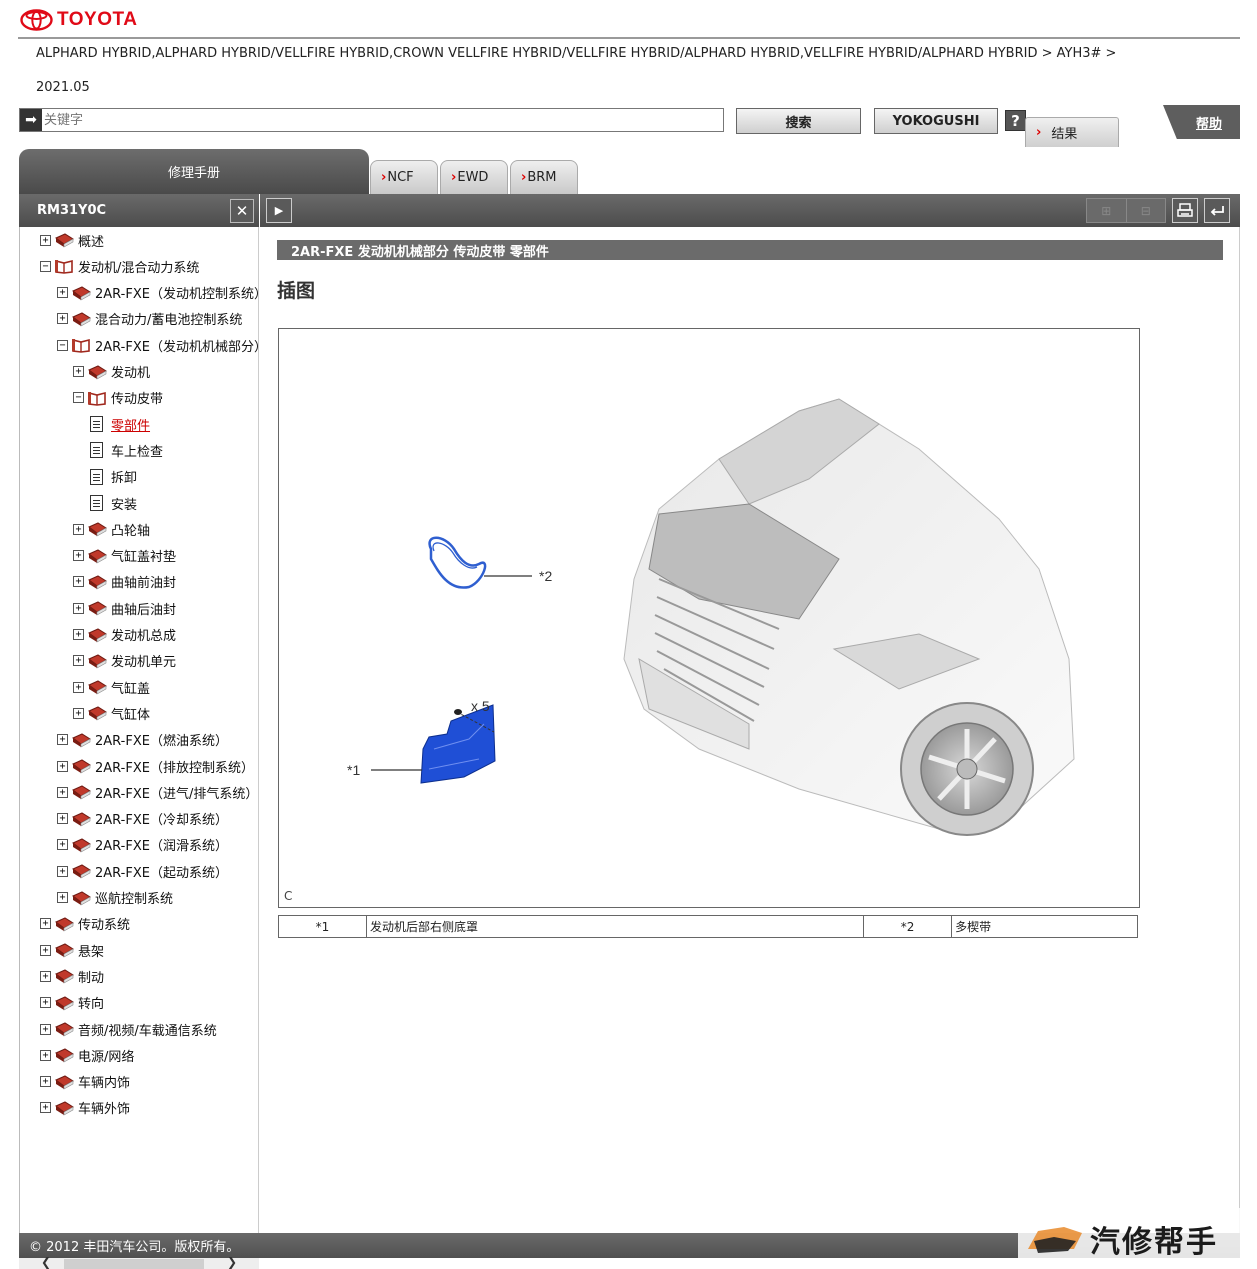  I want to click on tree-item: + 曲轴前油封, so click(124, 582).